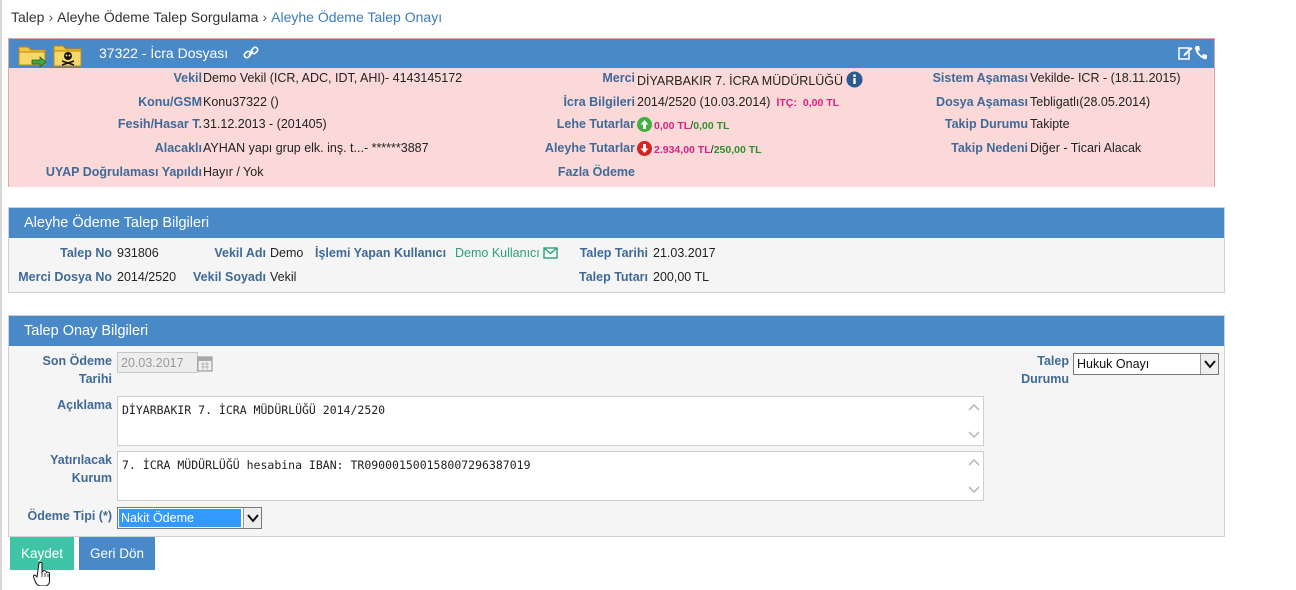 This screenshot has height=590, width=1296. I want to click on arrow-up-icon, so click(644, 124).